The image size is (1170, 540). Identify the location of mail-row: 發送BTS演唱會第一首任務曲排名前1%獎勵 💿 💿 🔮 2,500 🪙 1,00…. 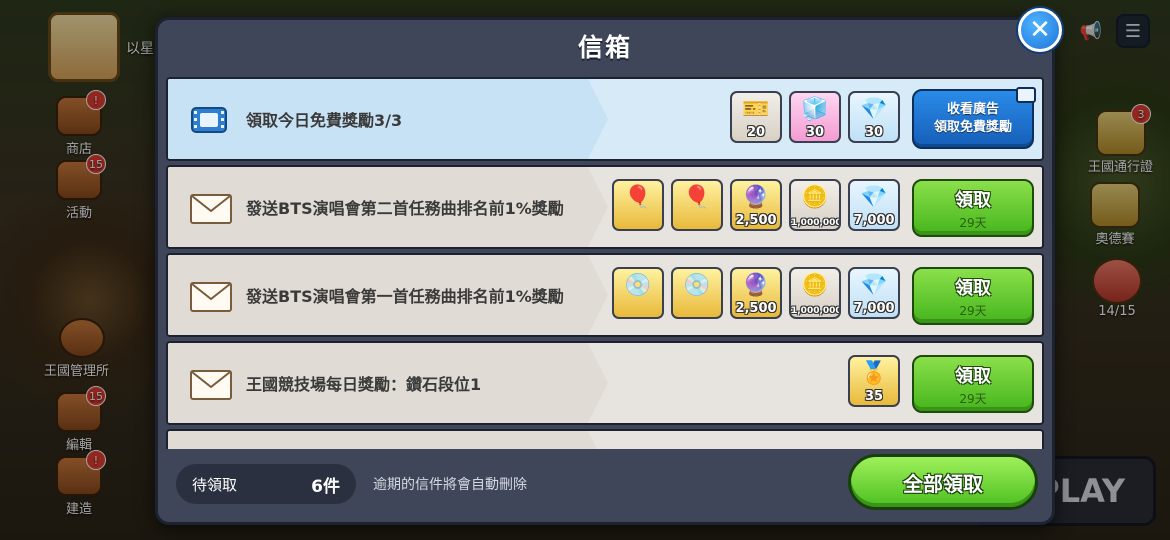
(605, 295).